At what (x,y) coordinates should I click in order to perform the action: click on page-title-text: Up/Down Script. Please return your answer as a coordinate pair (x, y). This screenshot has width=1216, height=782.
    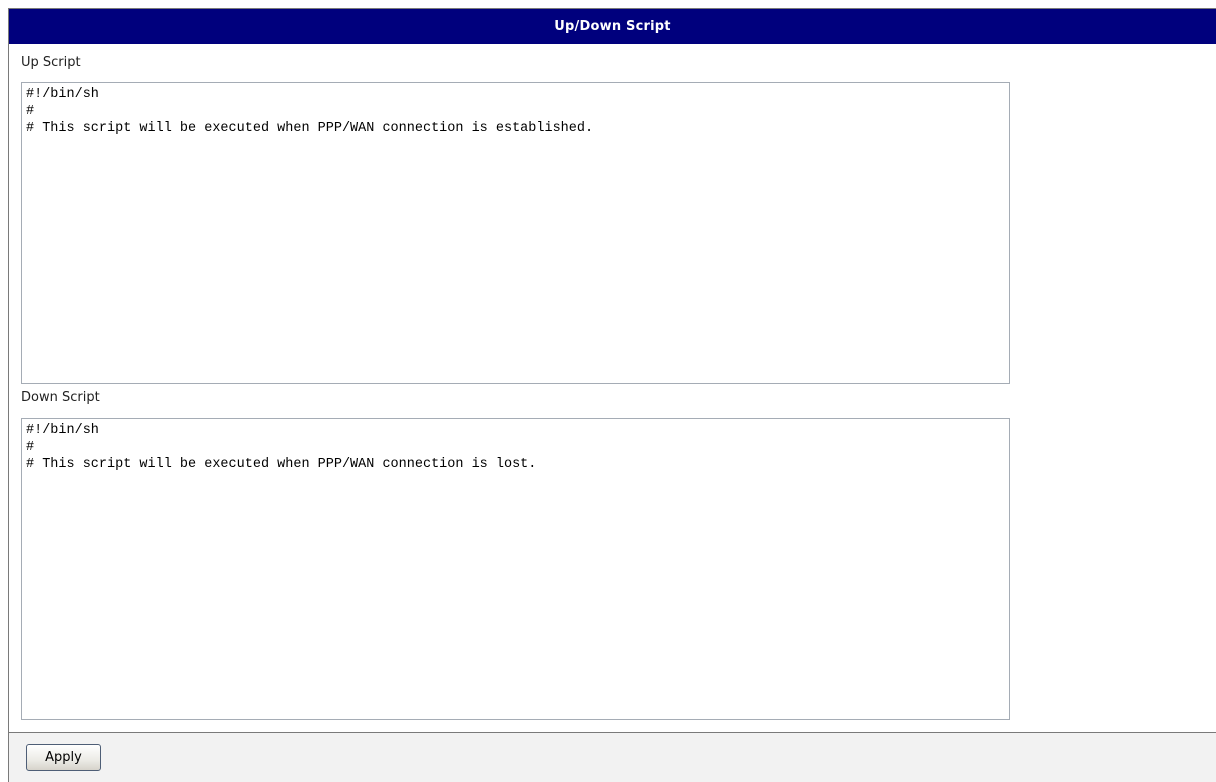
    Looking at the image, I should click on (612, 26).